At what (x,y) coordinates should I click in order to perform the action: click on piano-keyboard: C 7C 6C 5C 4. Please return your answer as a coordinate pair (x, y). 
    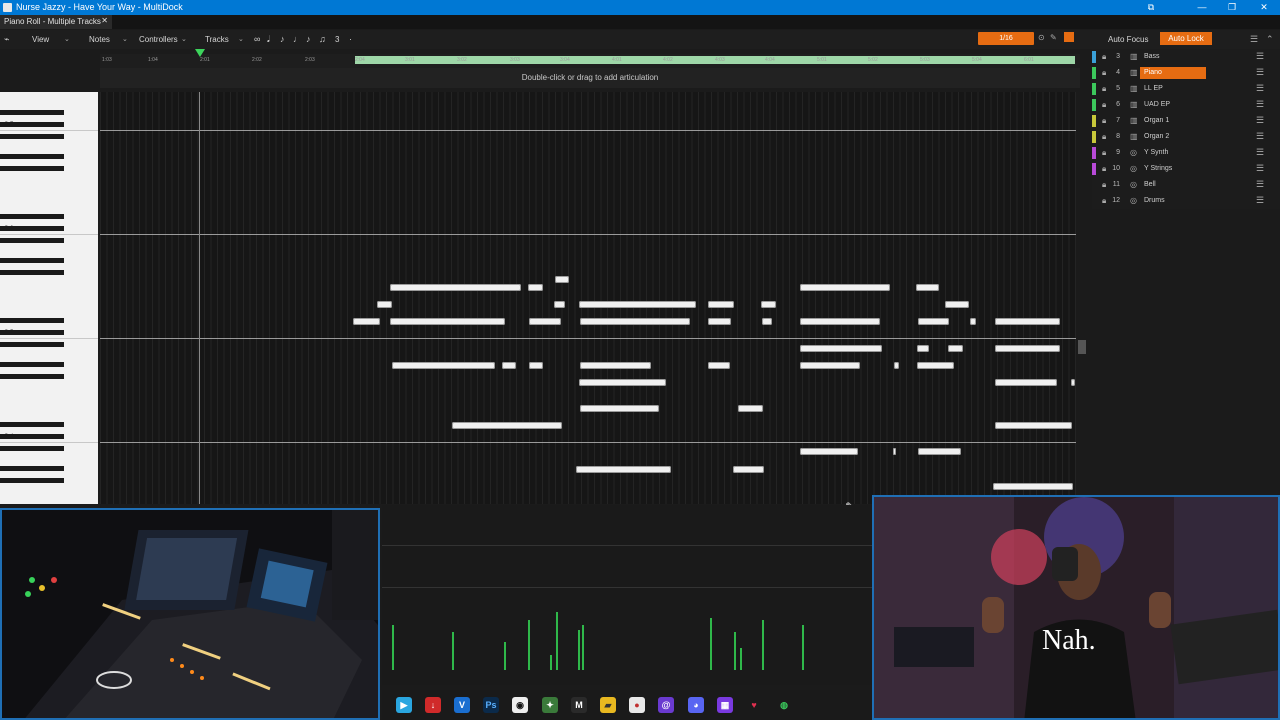
    Looking at the image, I should click on (49, 298).